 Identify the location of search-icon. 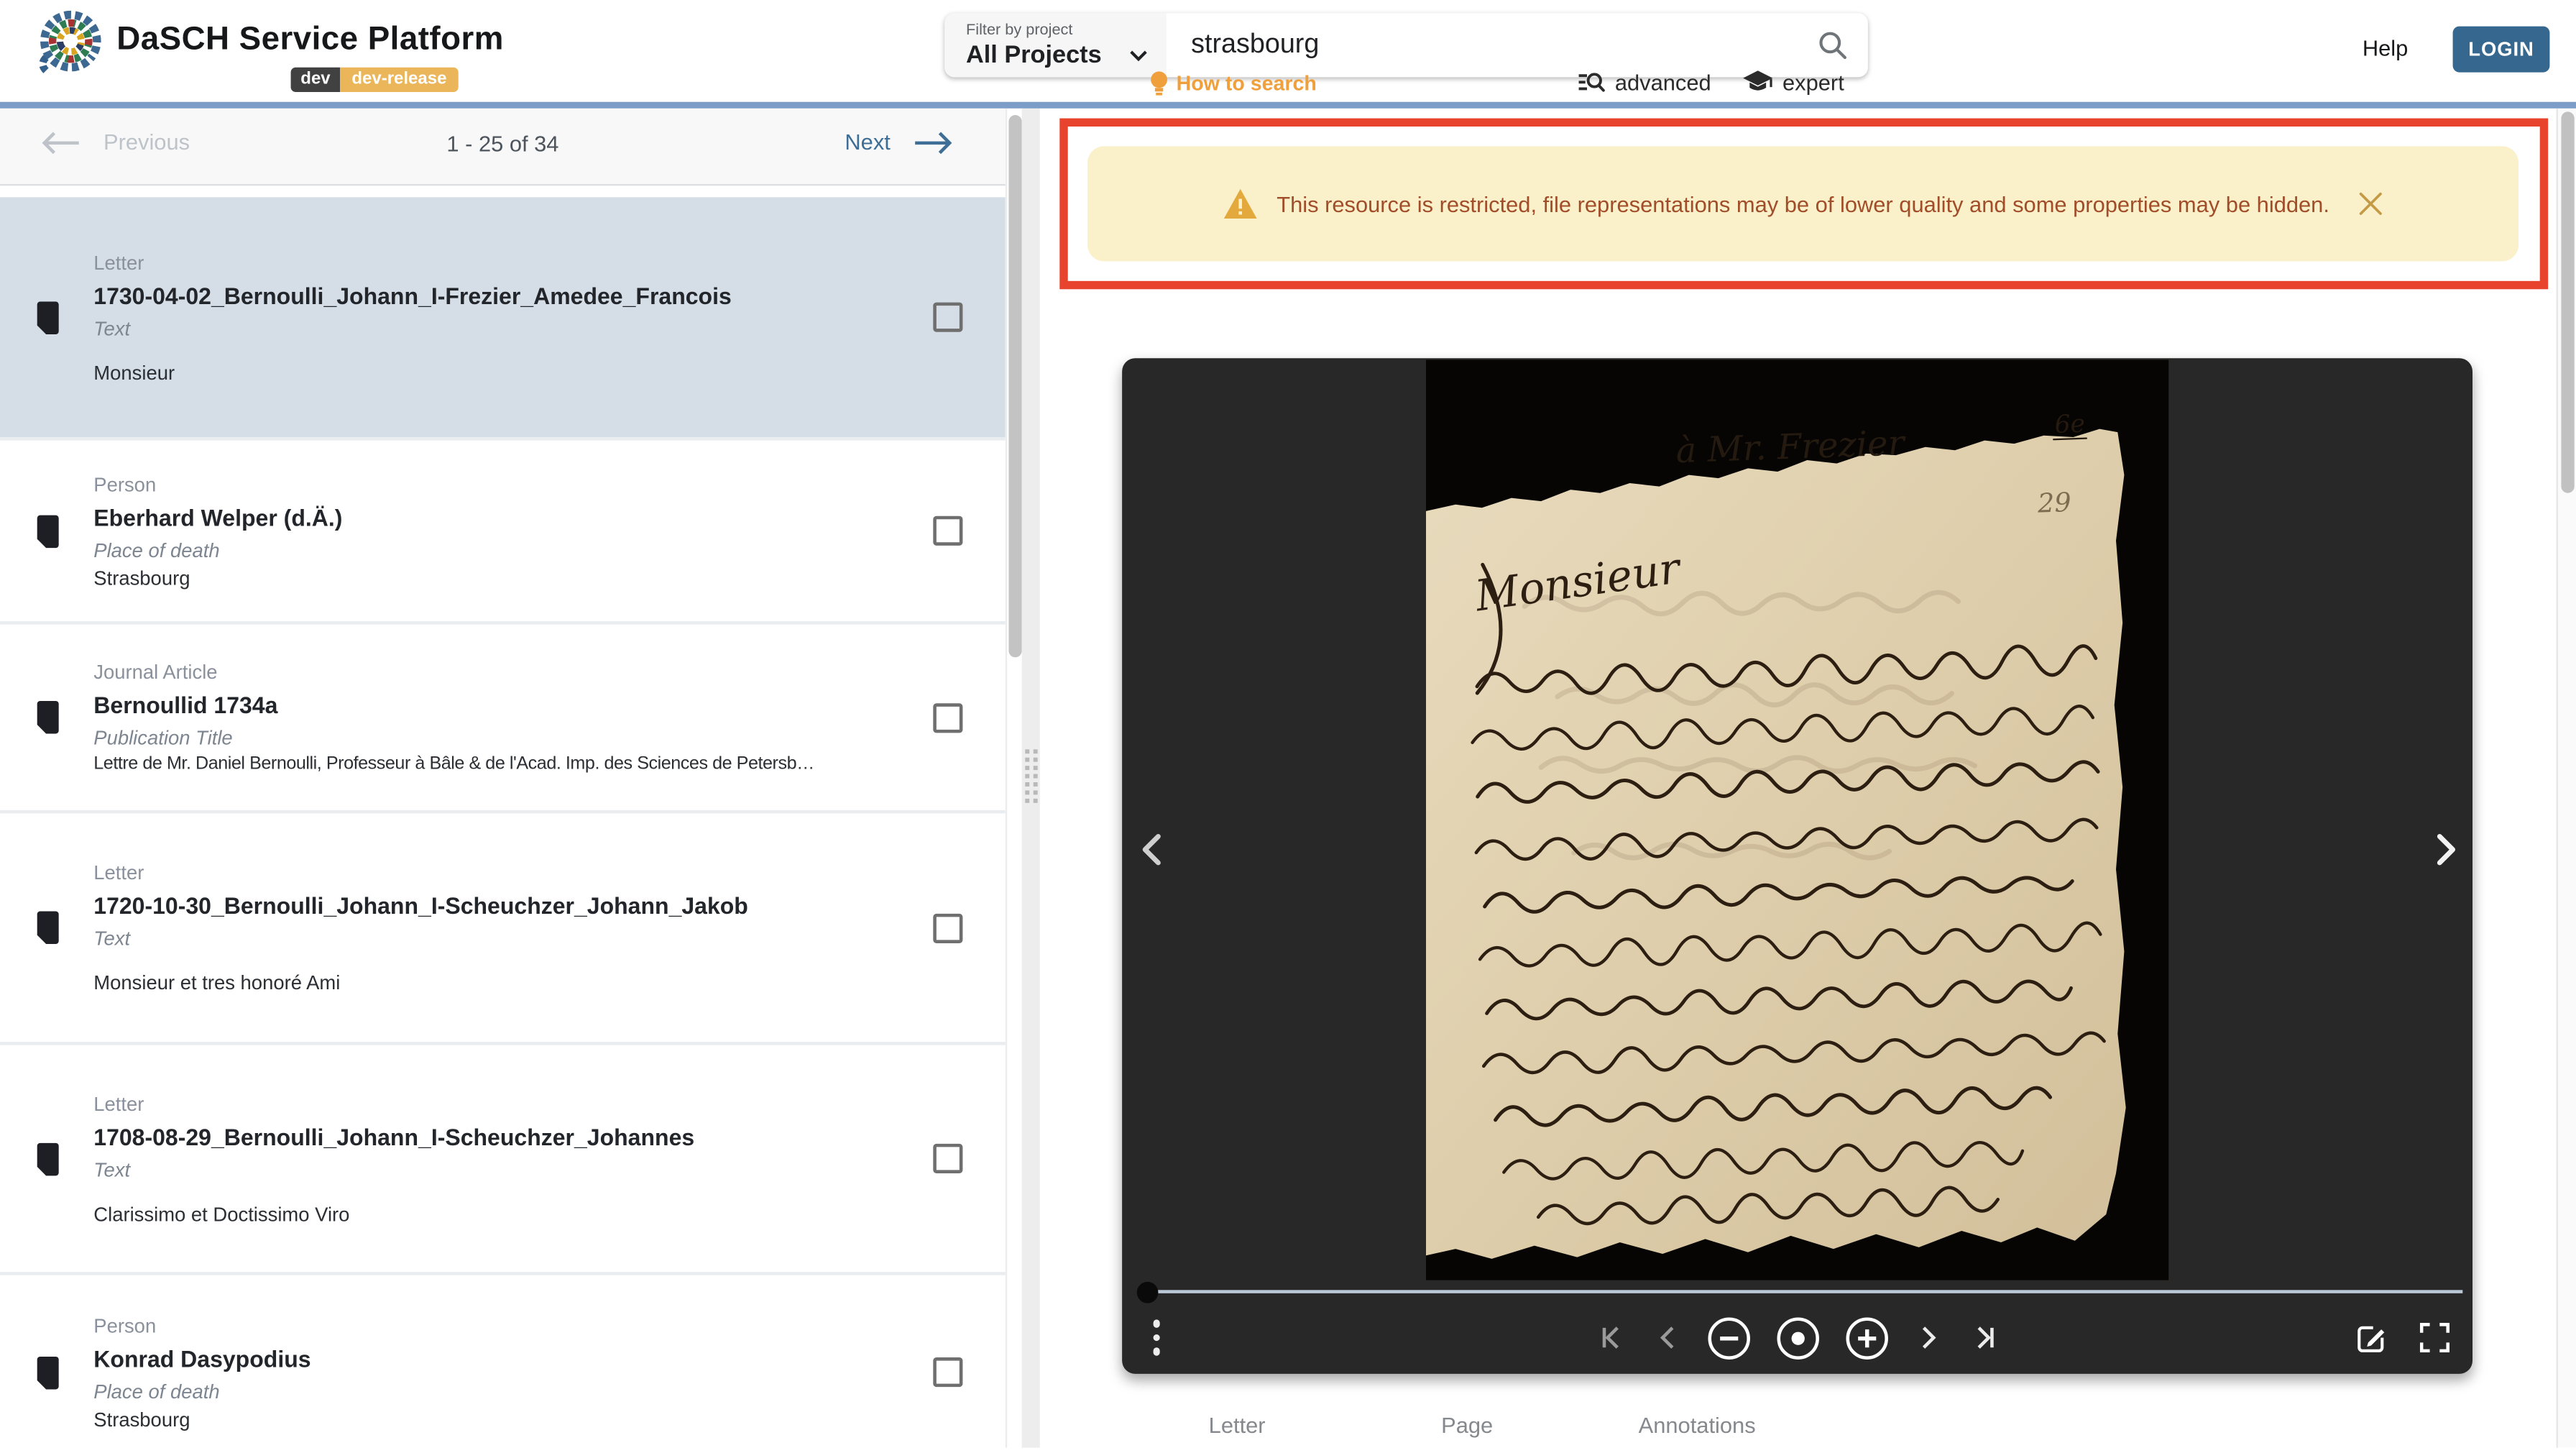
(1832, 46).